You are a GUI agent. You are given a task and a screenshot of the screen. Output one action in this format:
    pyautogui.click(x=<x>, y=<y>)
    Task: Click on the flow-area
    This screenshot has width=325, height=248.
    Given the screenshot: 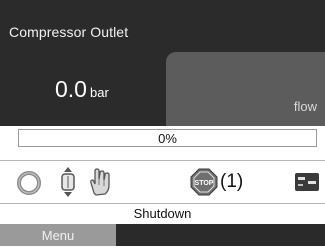 What is the action you would take?
    pyautogui.click(x=245, y=89)
    